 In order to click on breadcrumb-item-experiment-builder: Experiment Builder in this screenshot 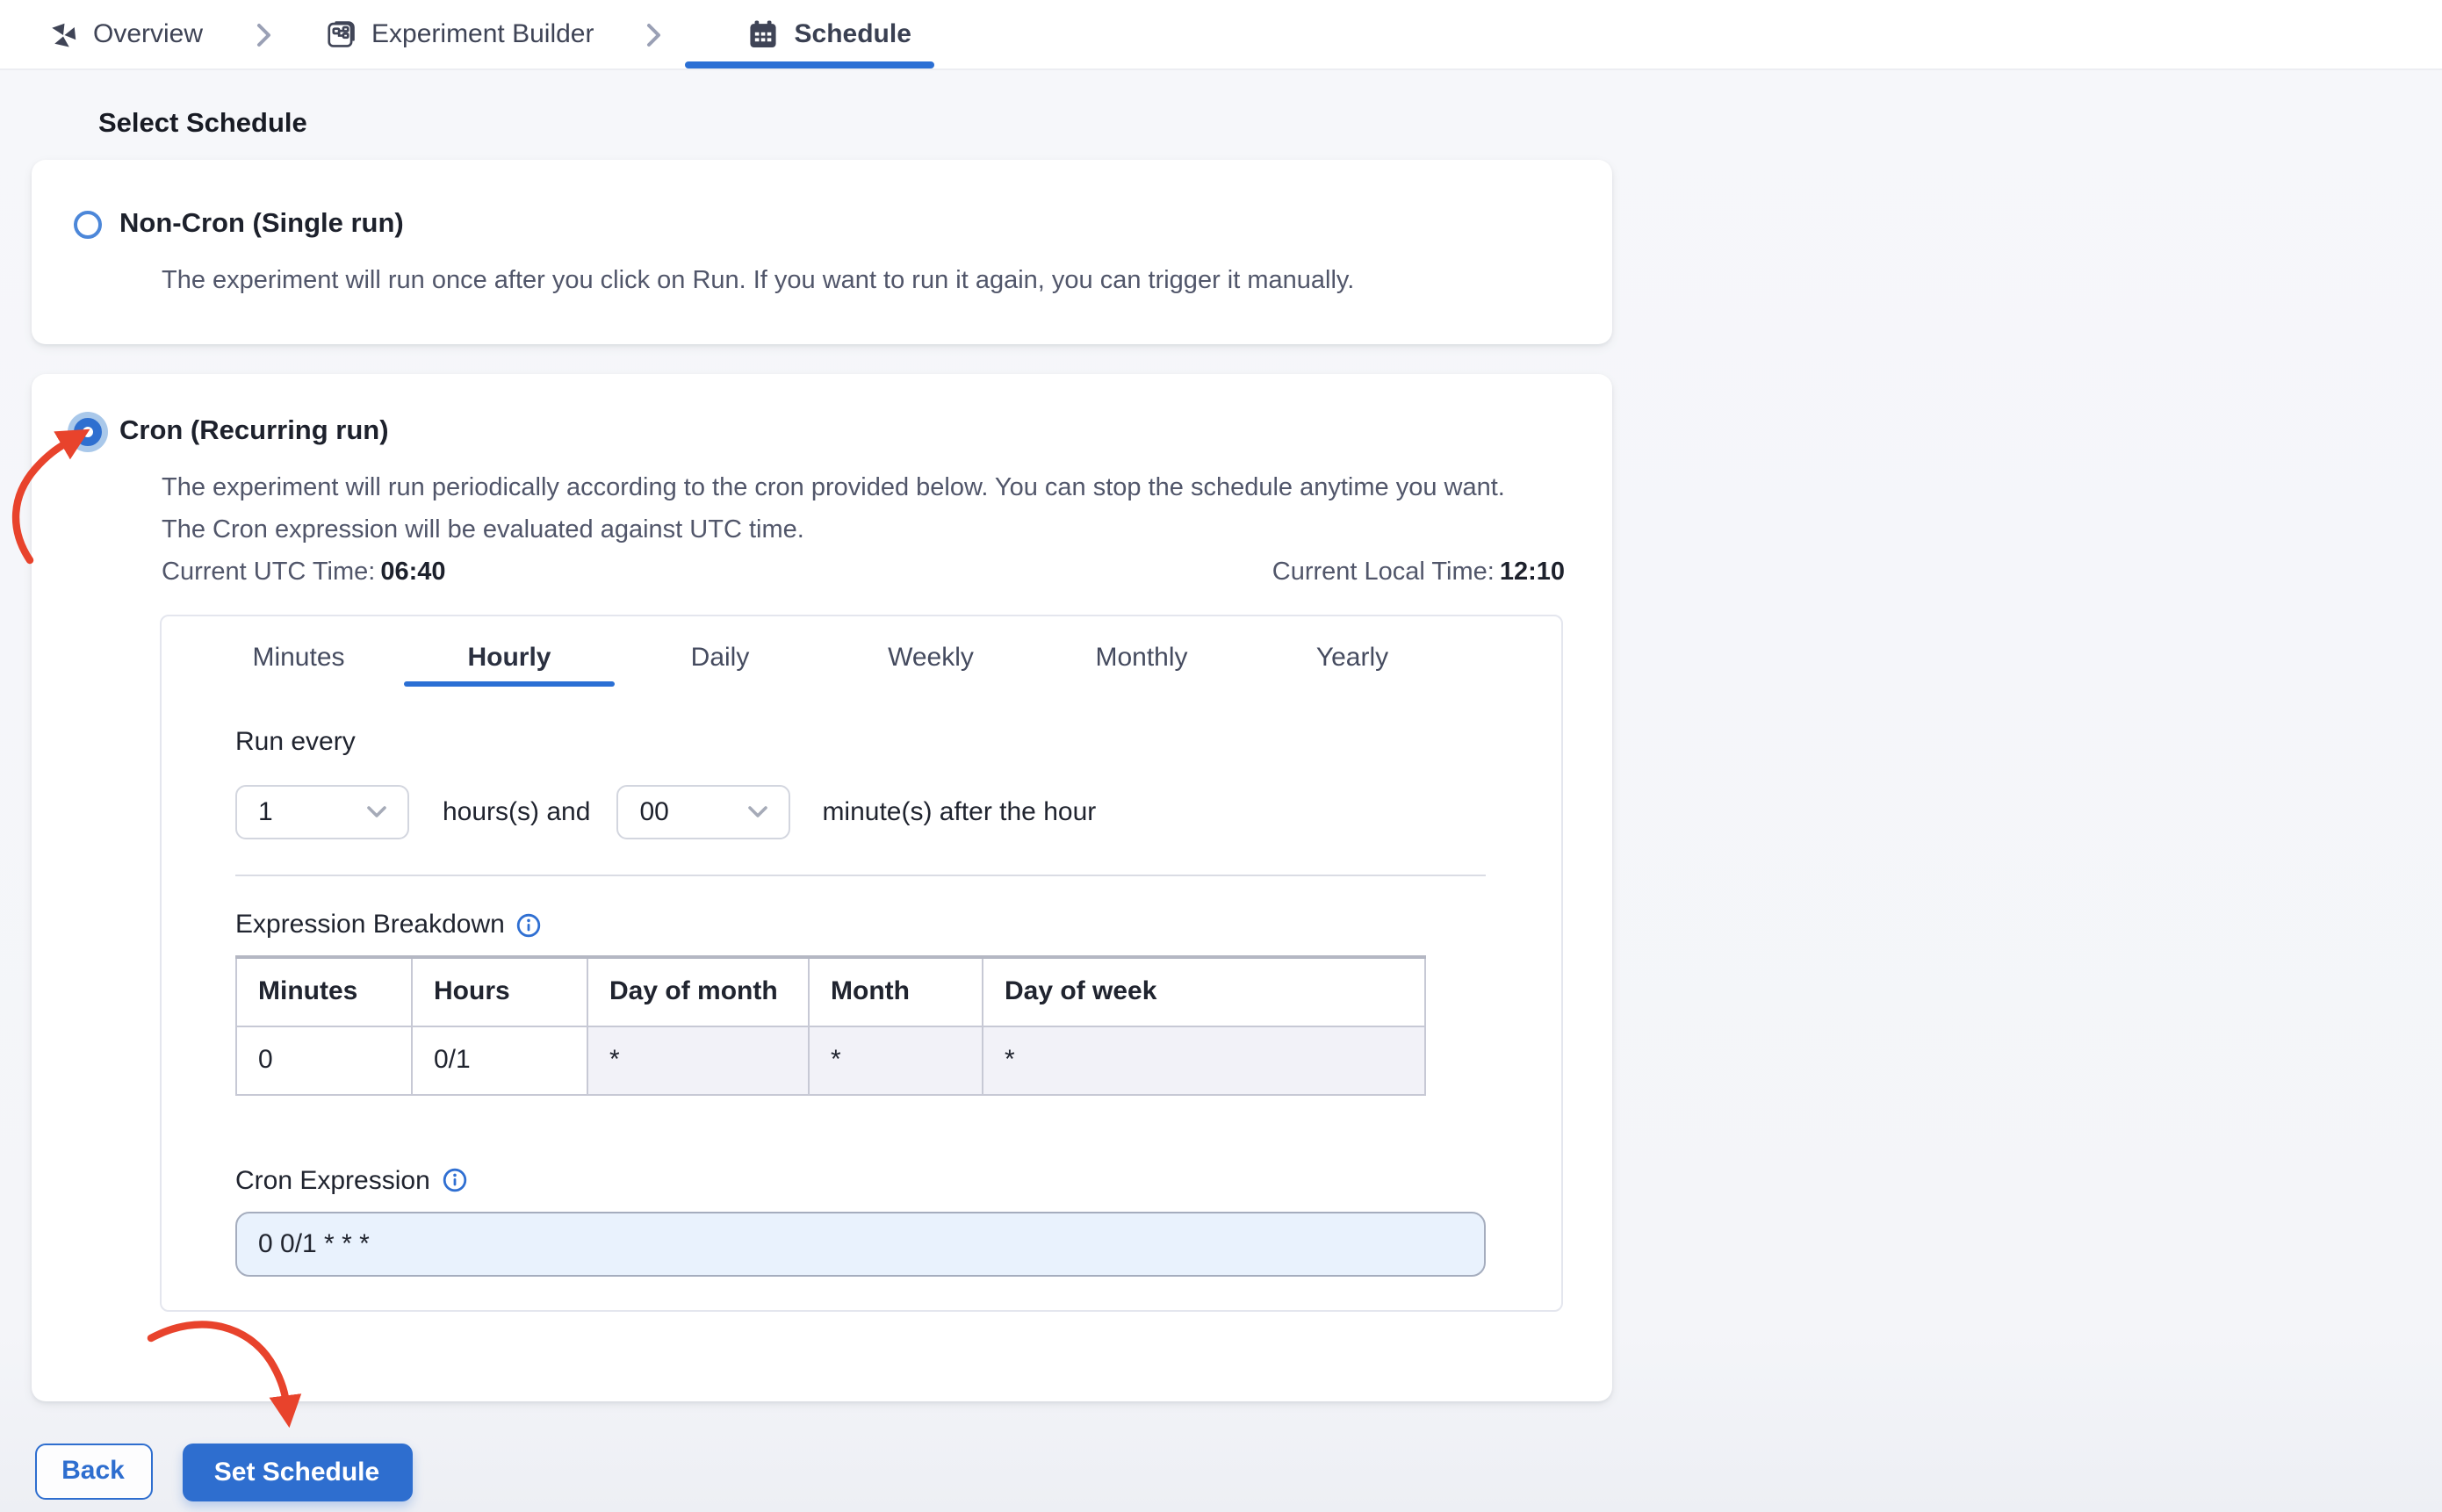, I will do `click(459, 34)`.